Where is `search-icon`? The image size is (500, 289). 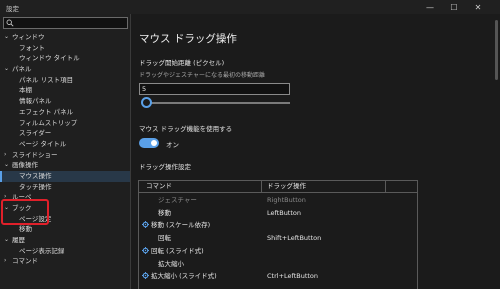 search-icon is located at coordinates (10, 23).